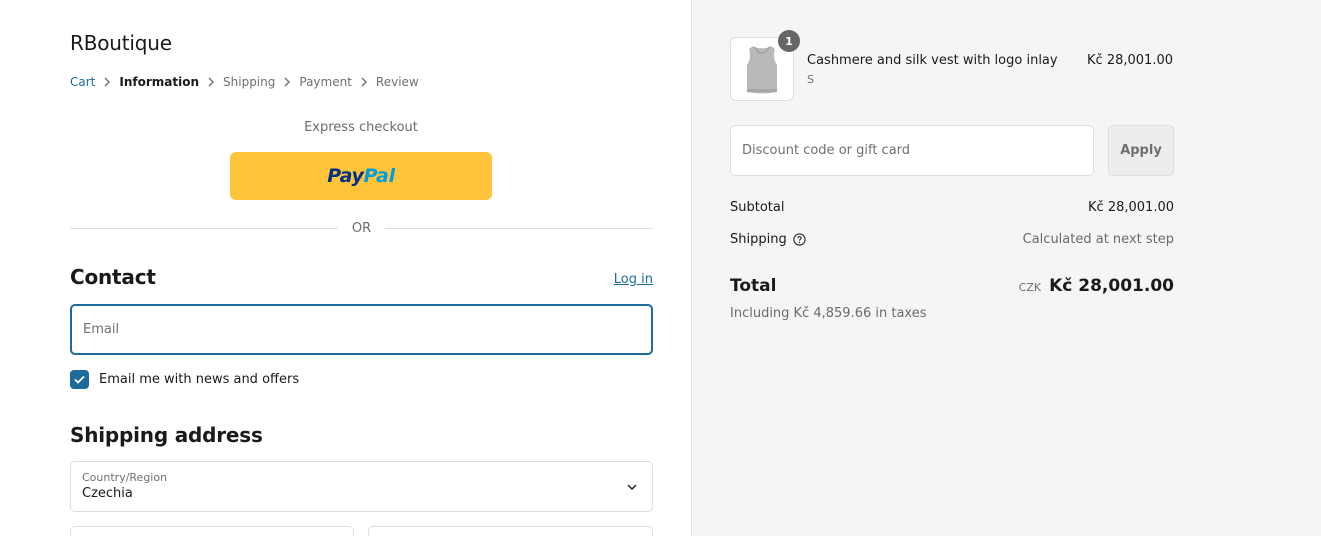 The image size is (1321, 536). Describe the element at coordinates (125, 477) in the screenshot. I see `country-caption: Country/Region` at that location.